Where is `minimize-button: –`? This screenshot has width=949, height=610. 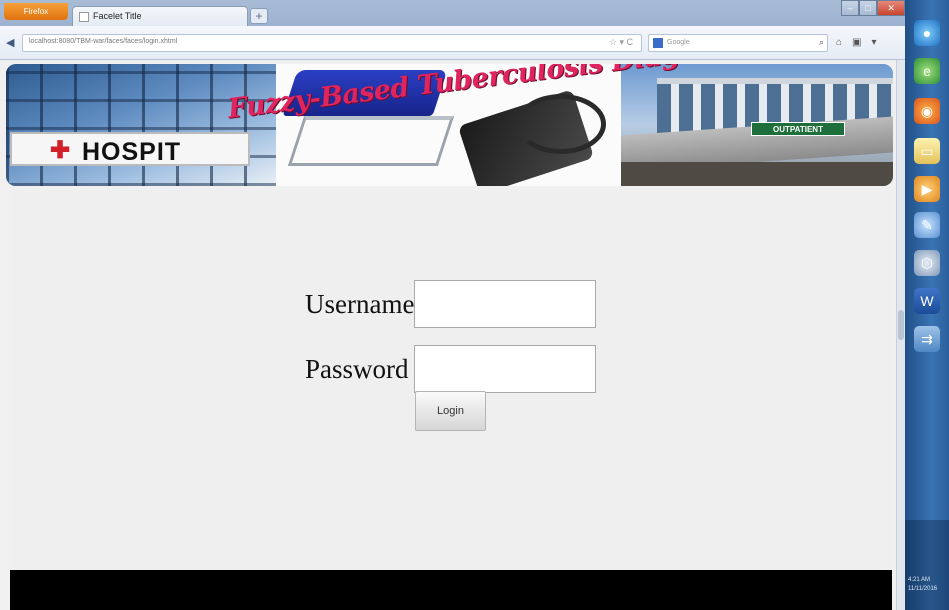
minimize-button: – is located at coordinates (850, 8).